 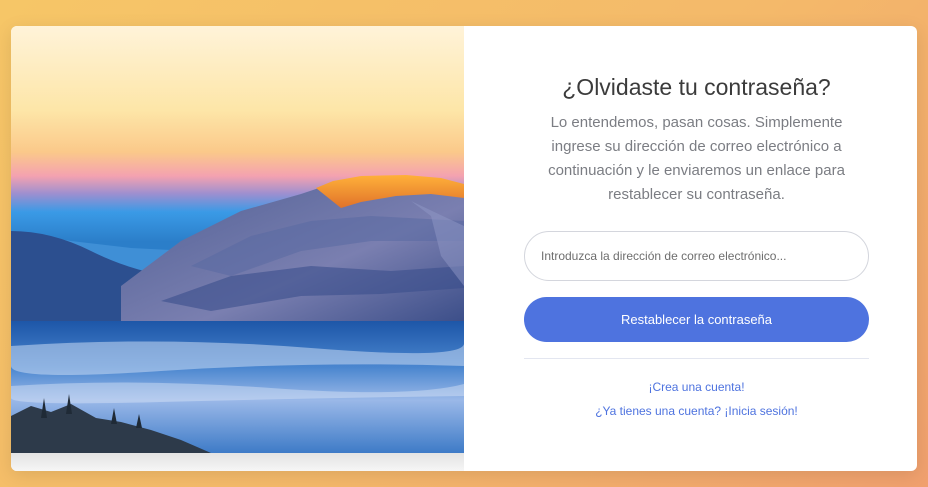 I want to click on page-title: ¿Olvidaste tu contraseña?, so click(x=696, y=87).